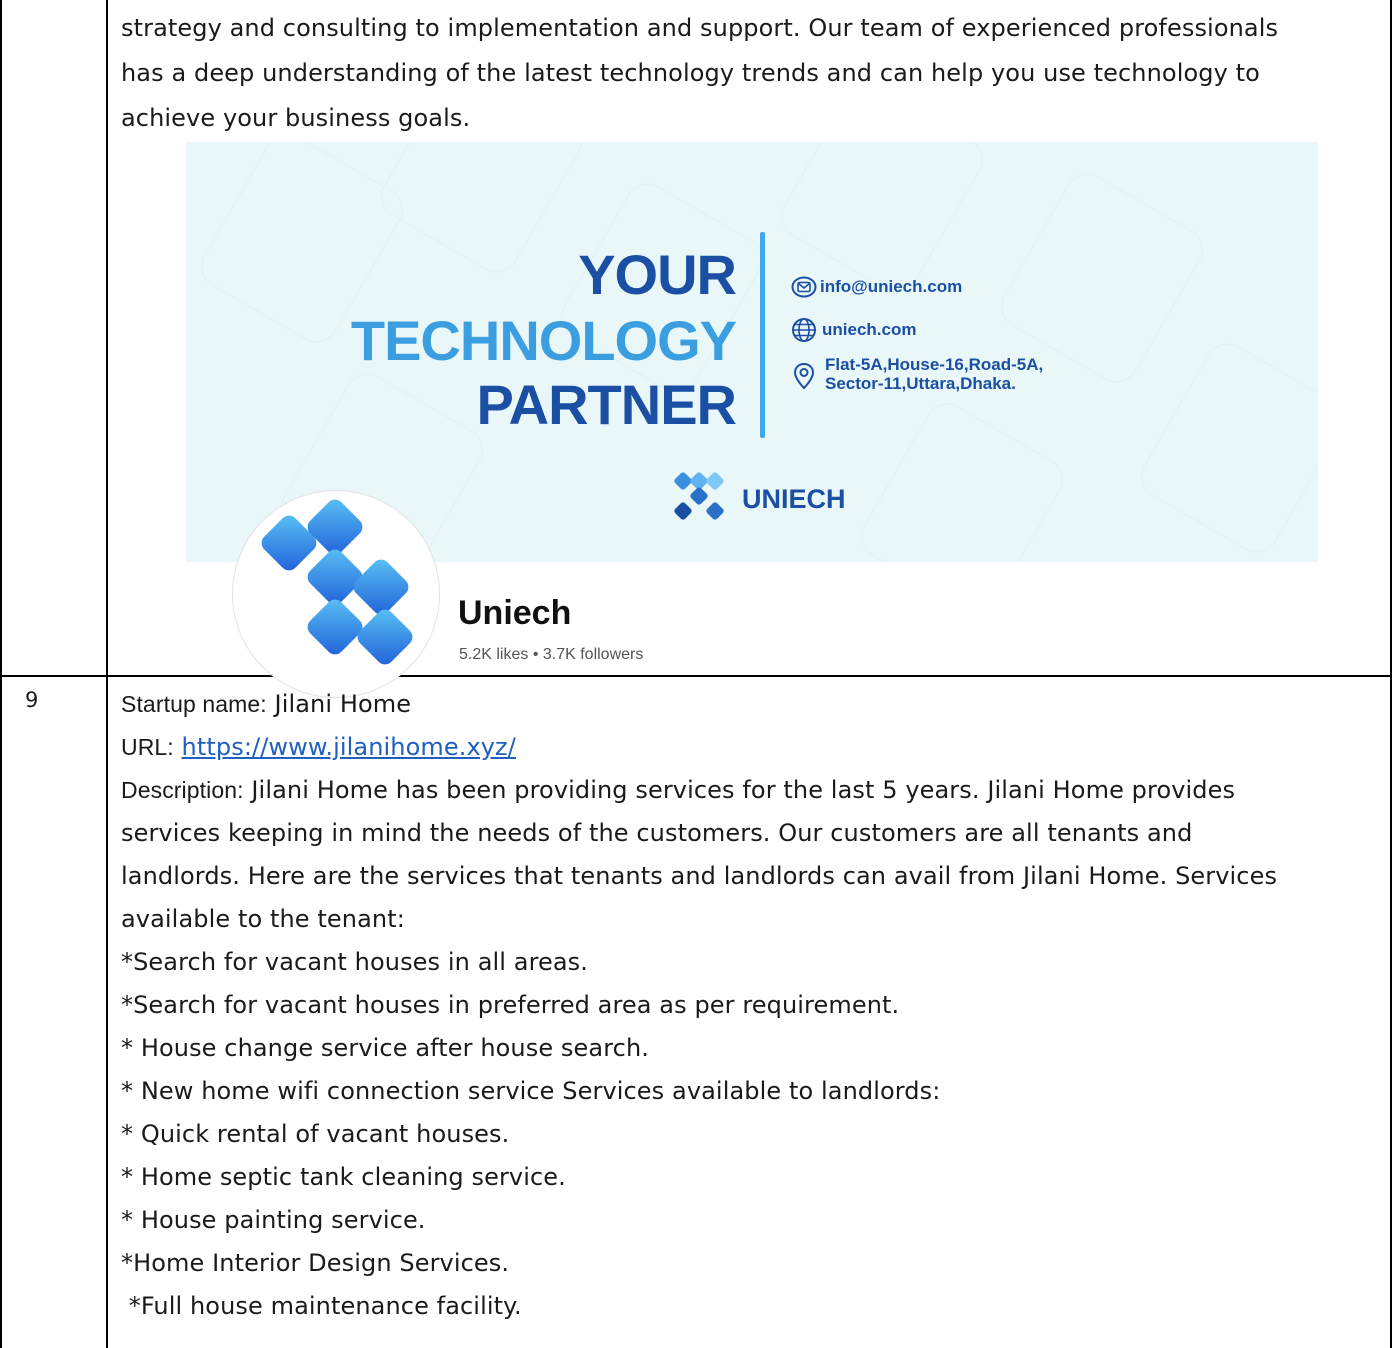 This screenshot has width=1394, height=1348. Describe the element at coordinates (696, 676) in the screenshot. I see `table-row-divider` at that location.